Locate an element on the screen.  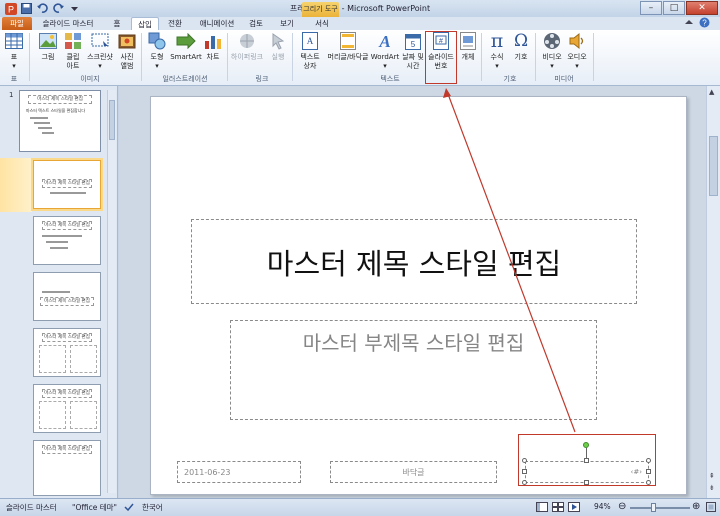
next-slide-icon: ⇟ is located at coordinates (712, 488).